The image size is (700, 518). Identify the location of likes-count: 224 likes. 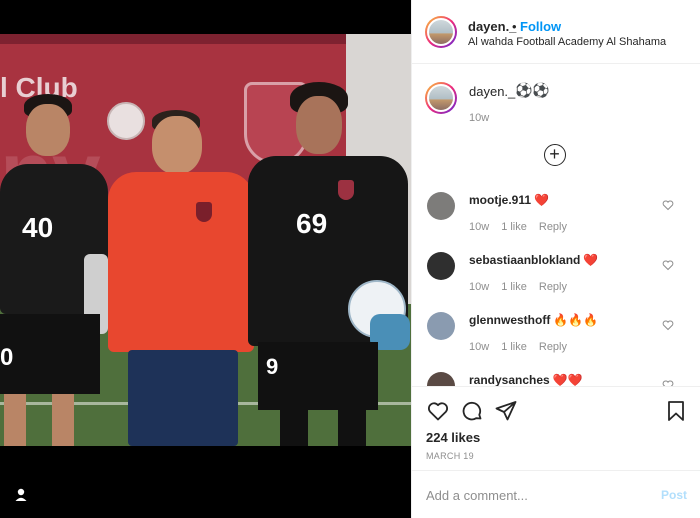
(453, 437).